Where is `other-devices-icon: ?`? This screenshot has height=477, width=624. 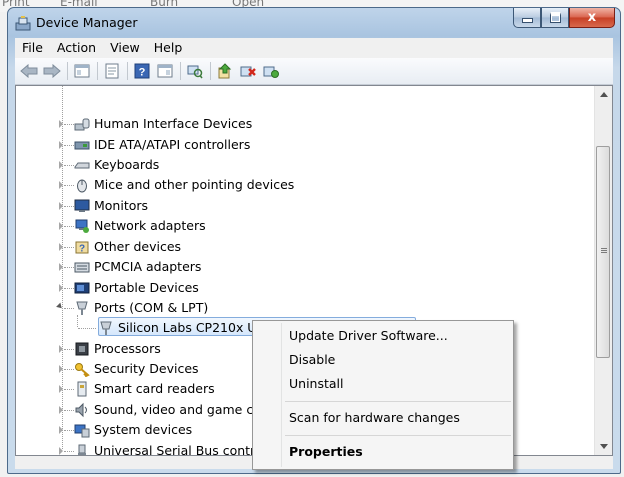 other-devices-icon: ? is located at coordinates (82, 248).